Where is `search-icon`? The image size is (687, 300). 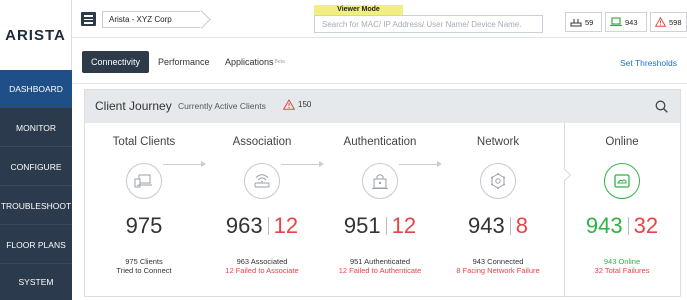
search-icon is located at coordinates (661, 106).